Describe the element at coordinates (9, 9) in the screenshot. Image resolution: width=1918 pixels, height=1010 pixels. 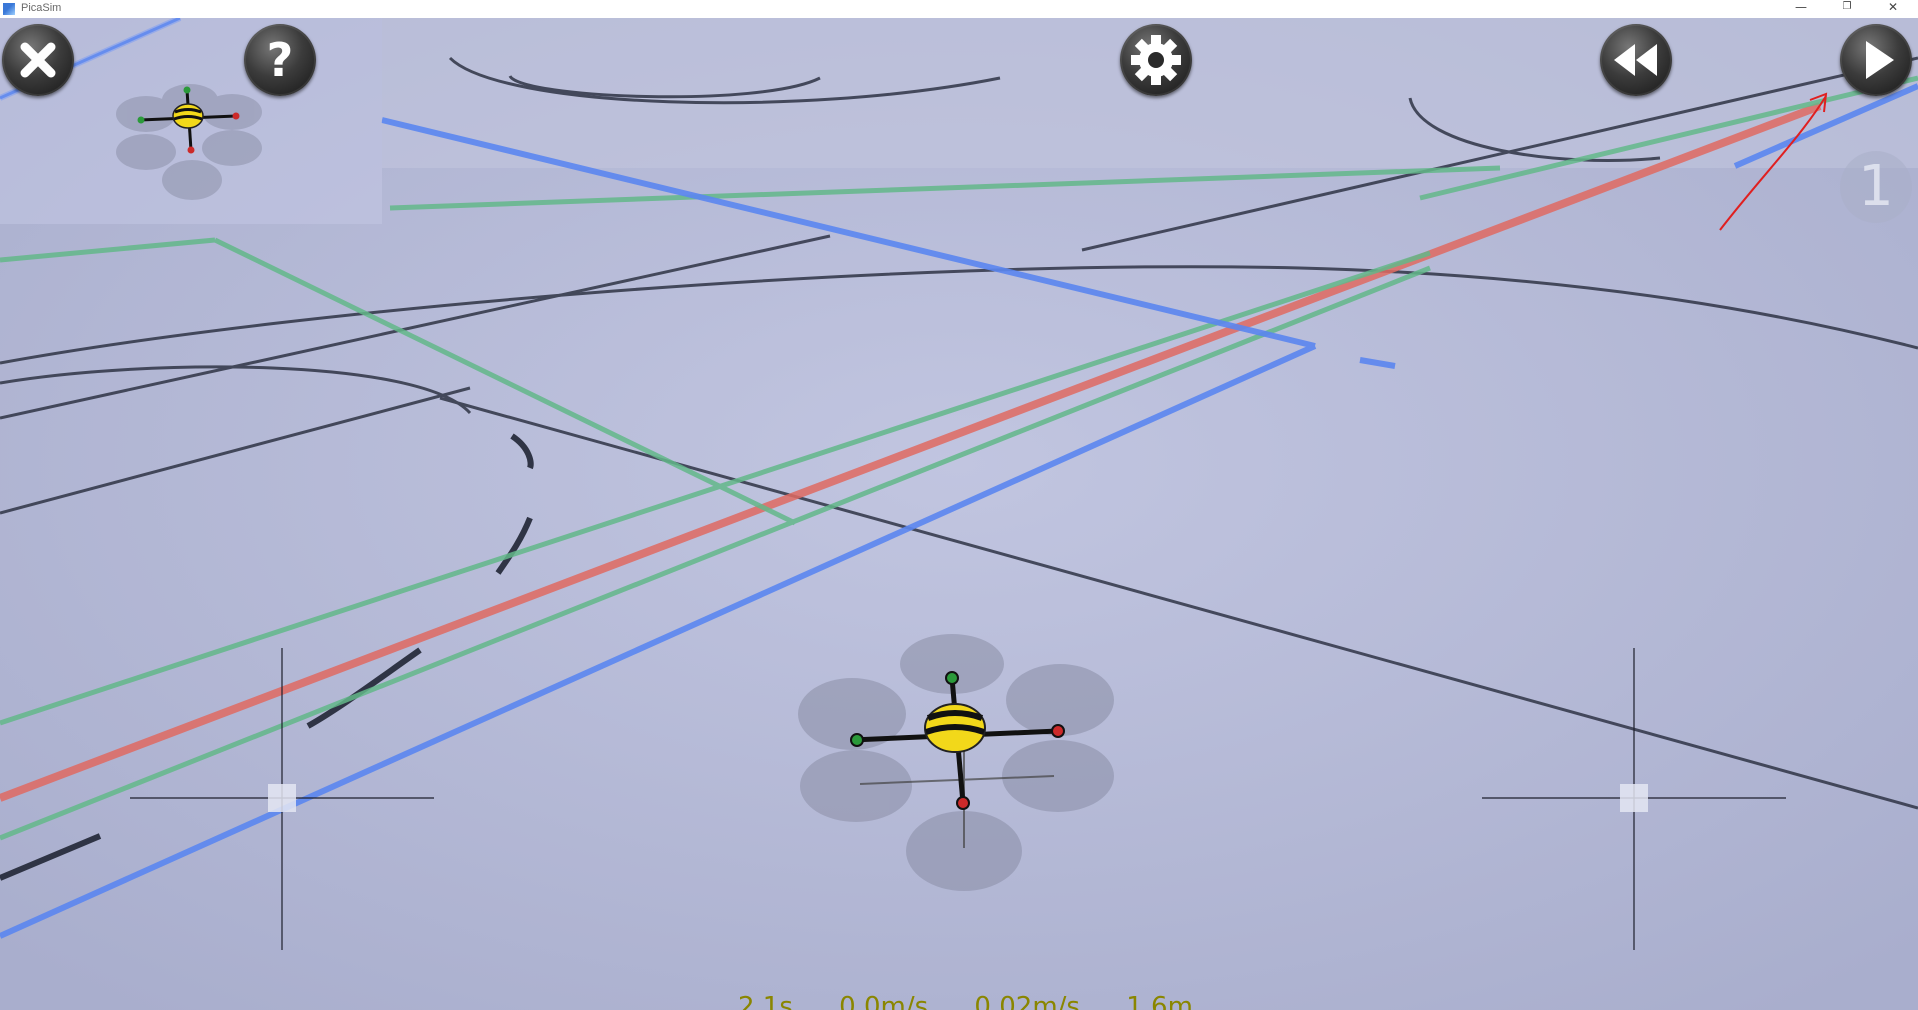
I see `app-icon` at that location.